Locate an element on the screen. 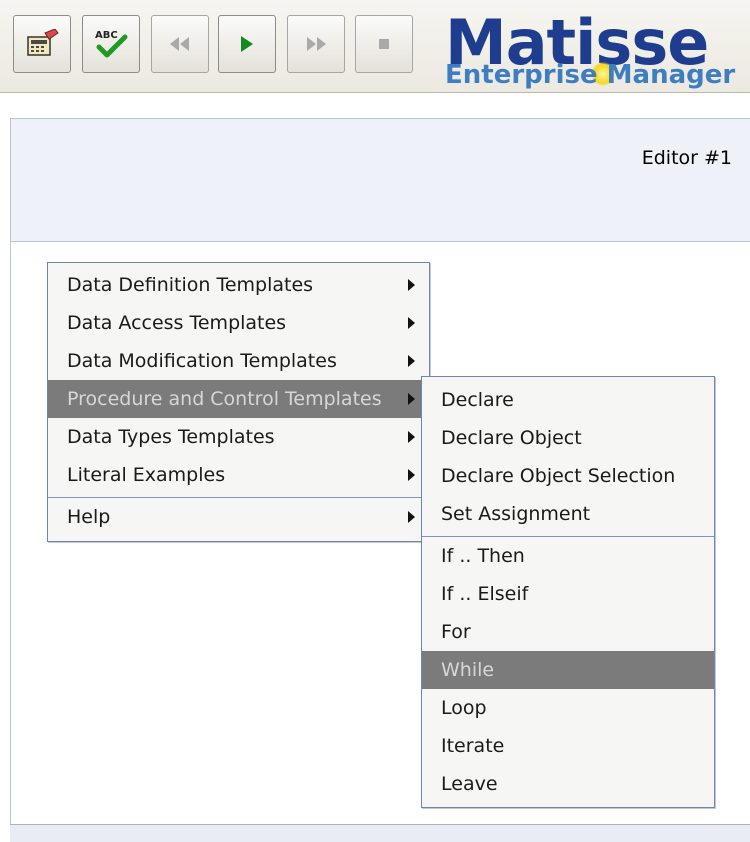 Image resolution: width=750 pixels, height=842 pixels. spellcheck-button: ABC is located at coordinates (111, 44).